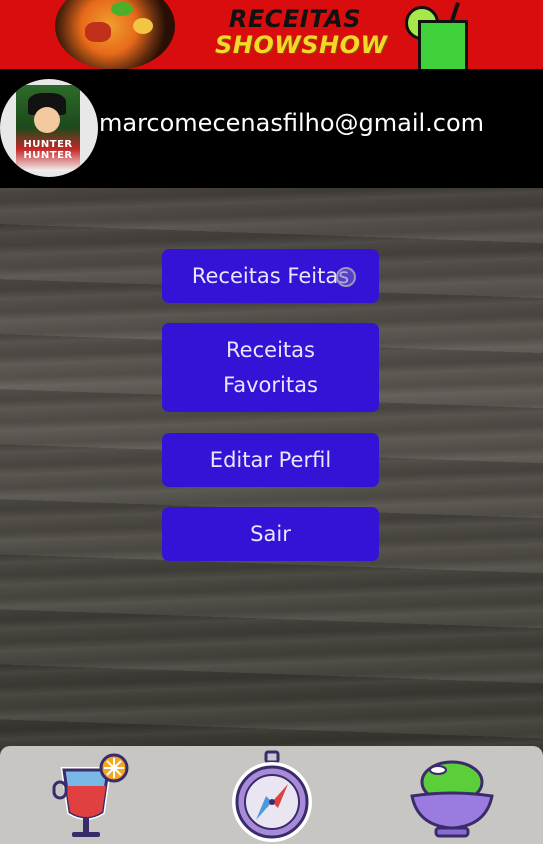 The image size is (543, 844). What do you see at coordinates (270, 460) in the screenshot?
I see `edit-profile-button: Editar Perfil` at bounding box center [270, 460].